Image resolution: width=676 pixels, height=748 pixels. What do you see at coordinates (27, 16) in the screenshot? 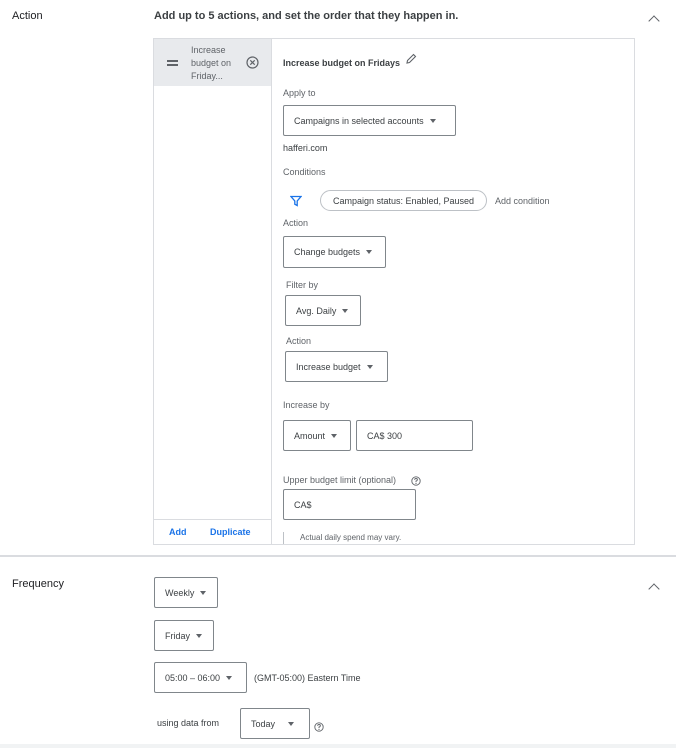
I see `action-section-title: Action` at bounding box center [27, 16].